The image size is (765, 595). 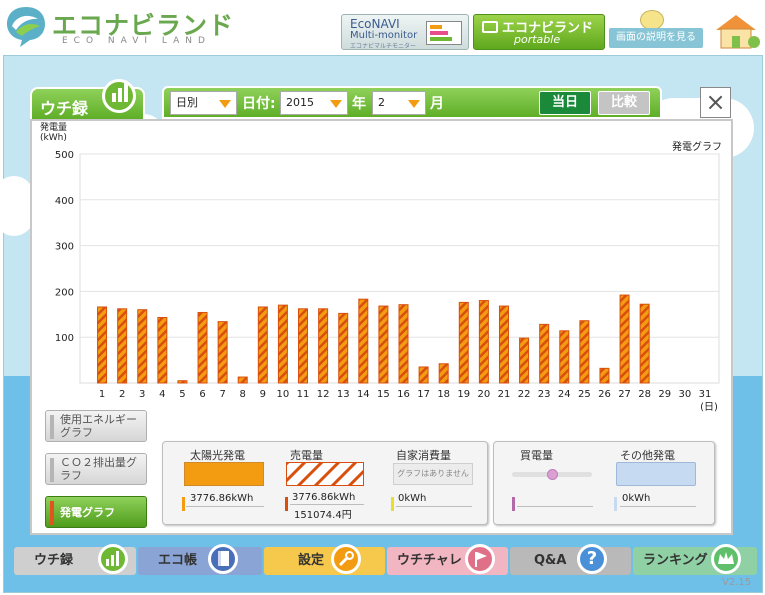 I want to click on year-select: 2015, so click(x=314, y=103).